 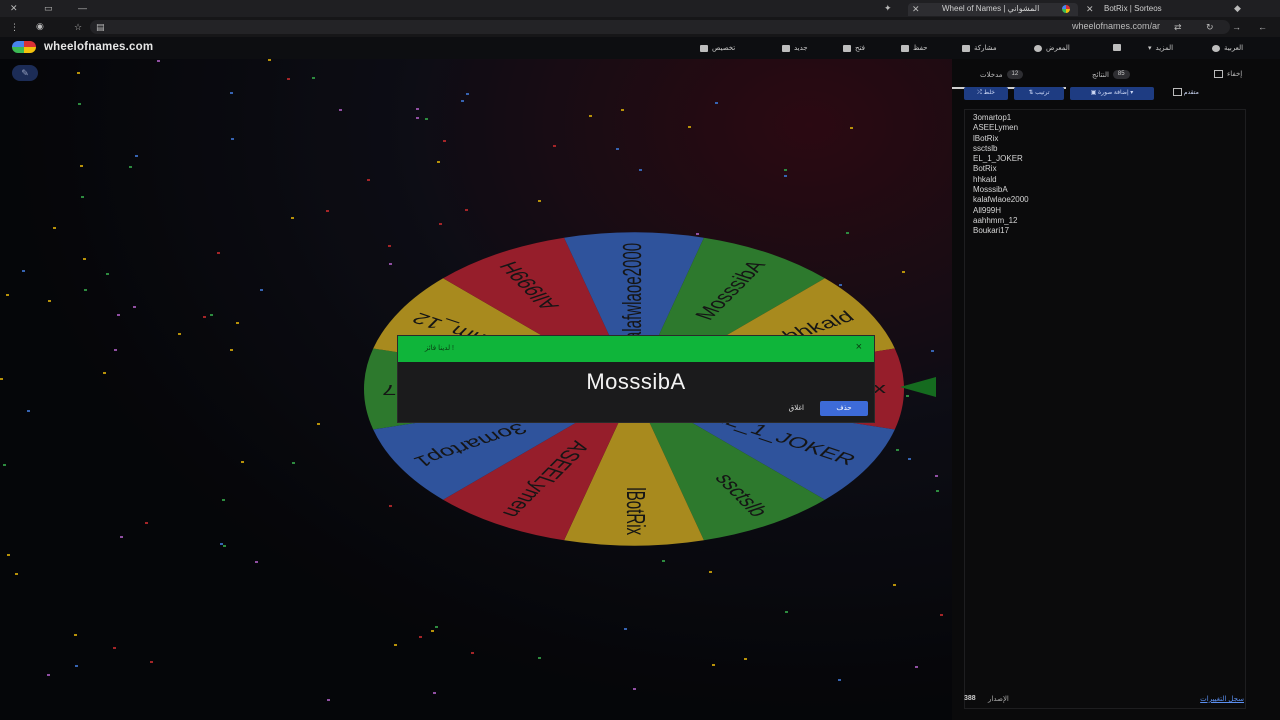 I want to click on reader-mode-icon: ▤, so click(x=100, y=27).